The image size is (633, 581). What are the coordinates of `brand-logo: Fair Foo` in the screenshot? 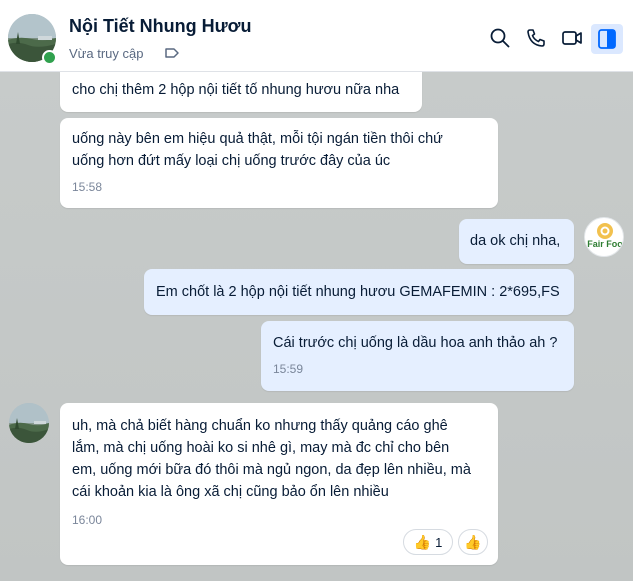 It's located at (605, 236).